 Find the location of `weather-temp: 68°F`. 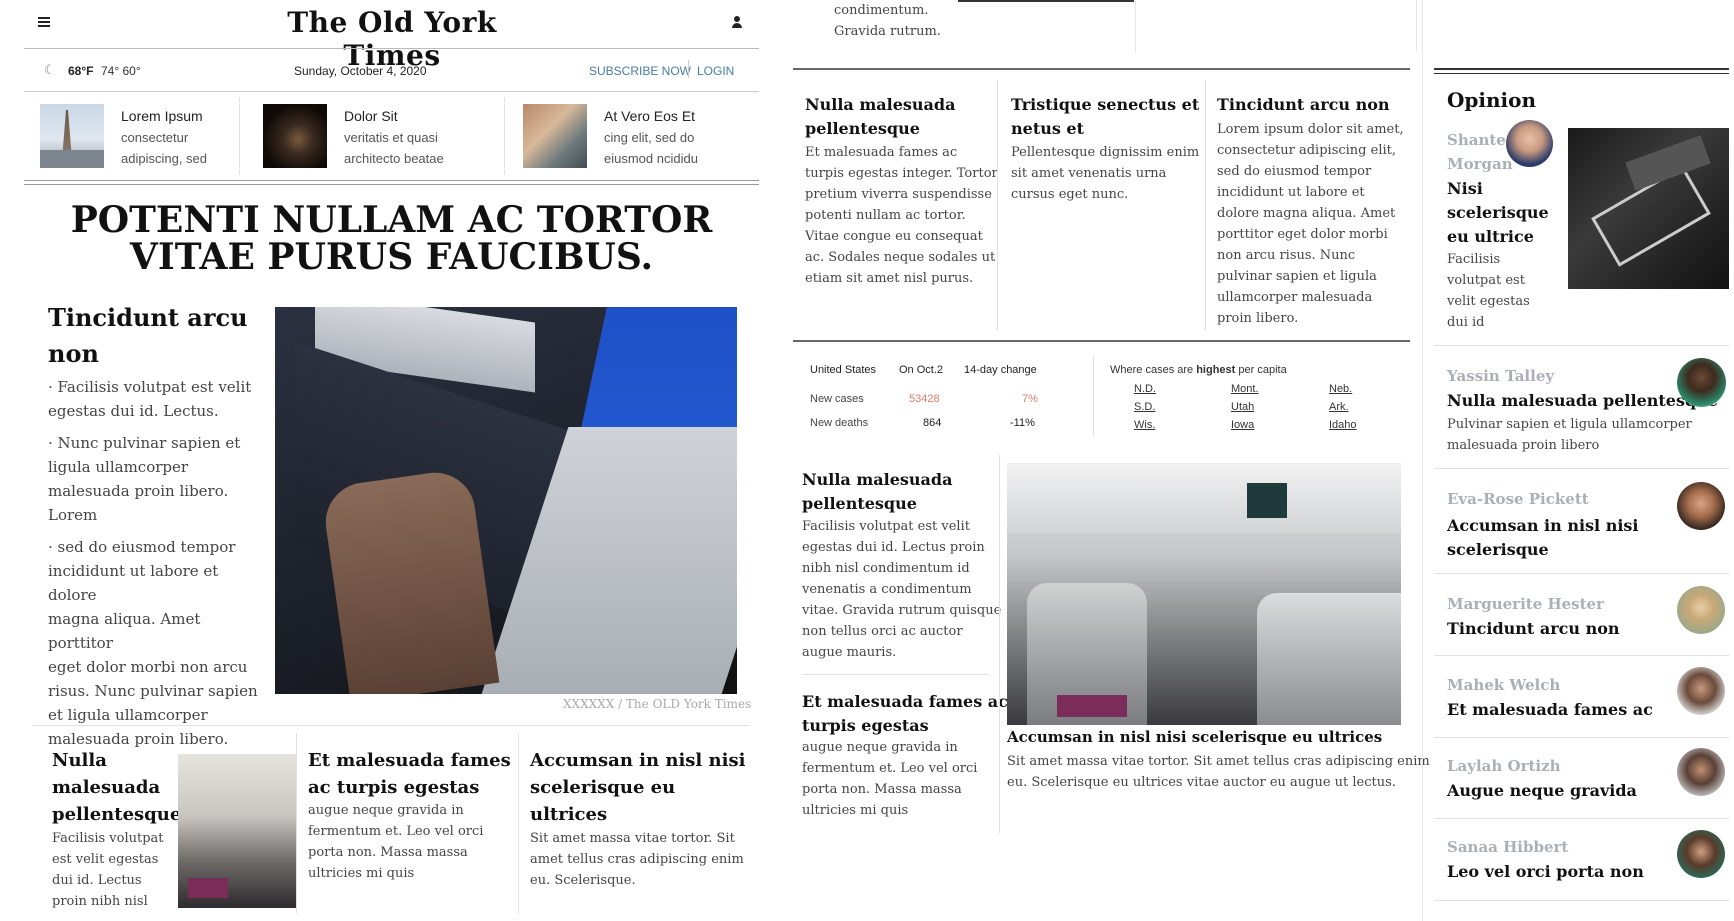

weather-temp: 68°F is located at coordinates (81, 71).